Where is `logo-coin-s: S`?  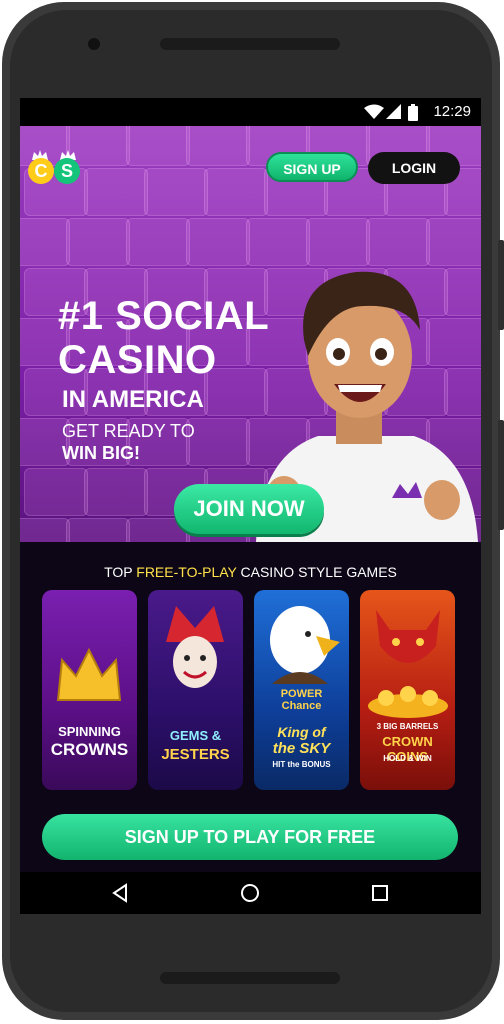
logo-coin-s: S is located at coordinates (67, 171).